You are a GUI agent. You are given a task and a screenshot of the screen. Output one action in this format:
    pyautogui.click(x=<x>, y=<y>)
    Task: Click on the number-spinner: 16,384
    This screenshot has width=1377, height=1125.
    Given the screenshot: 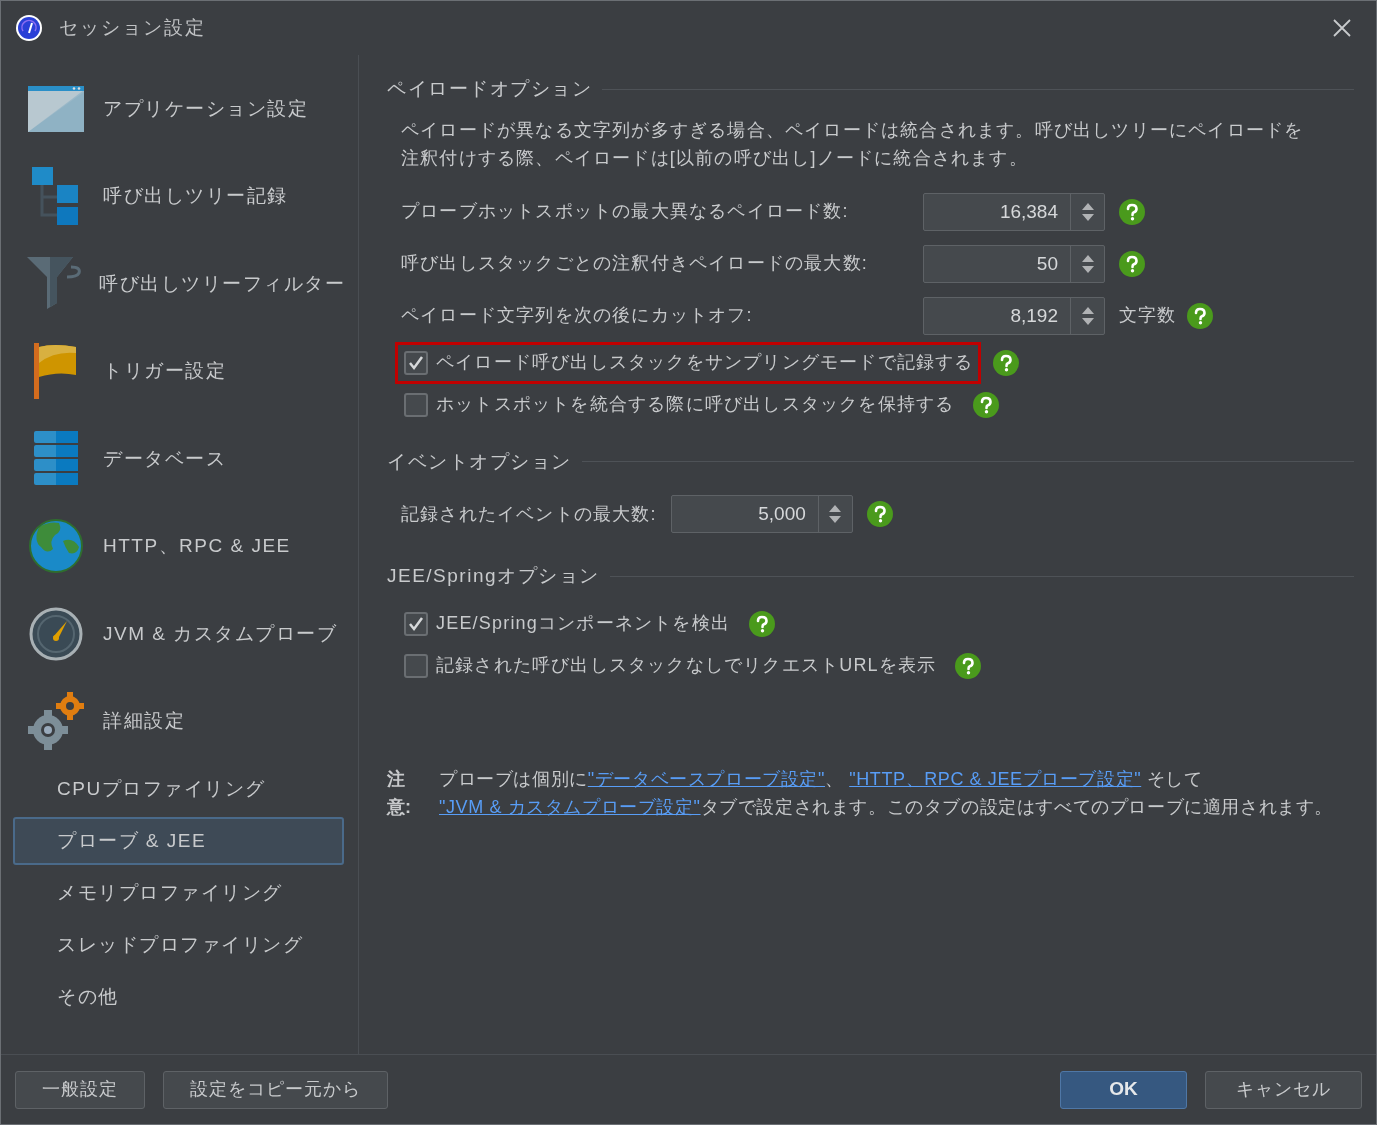 What is the action you would take?
    pyautogui.click(x=1014, y=211)
    